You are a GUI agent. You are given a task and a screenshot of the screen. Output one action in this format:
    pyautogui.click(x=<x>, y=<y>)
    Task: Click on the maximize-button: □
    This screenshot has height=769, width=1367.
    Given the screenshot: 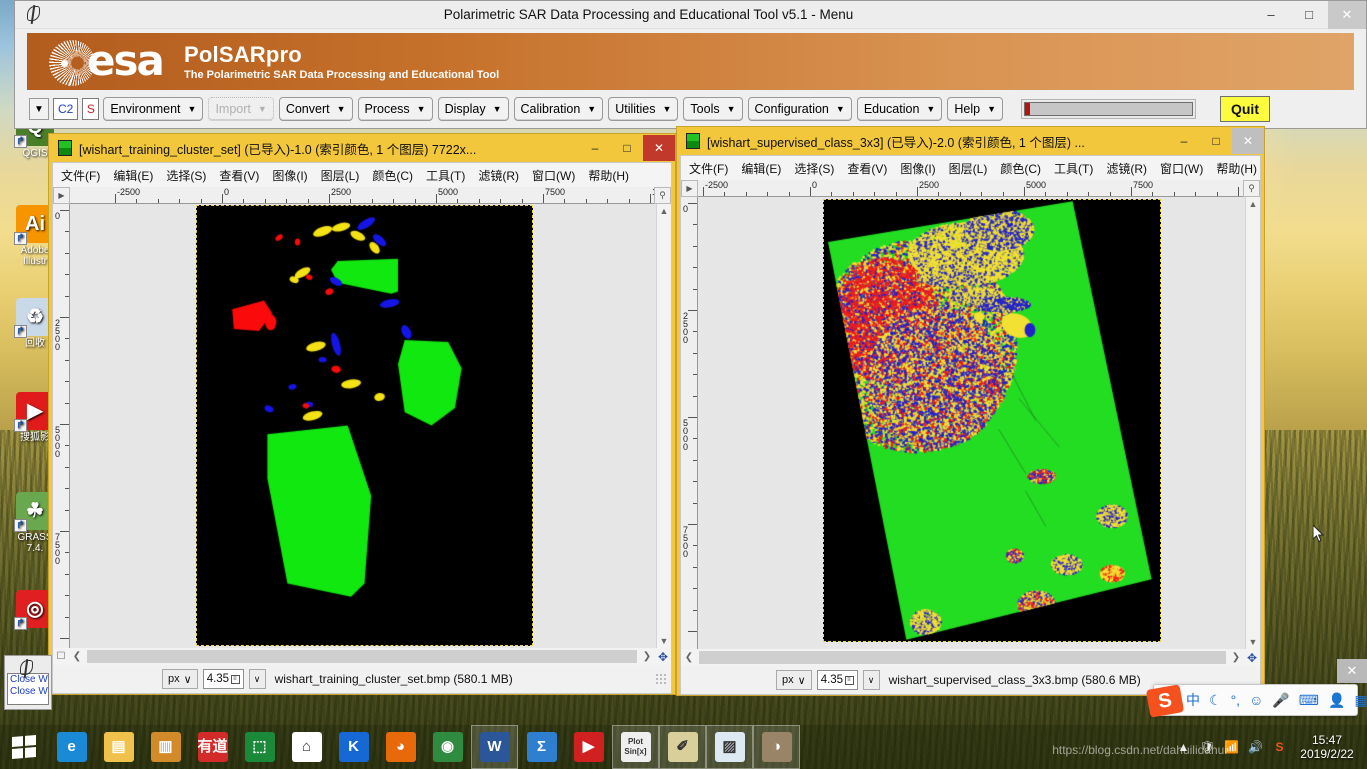 What is the action you would take?
    pyautogui.click(x=1309, y=15)
    